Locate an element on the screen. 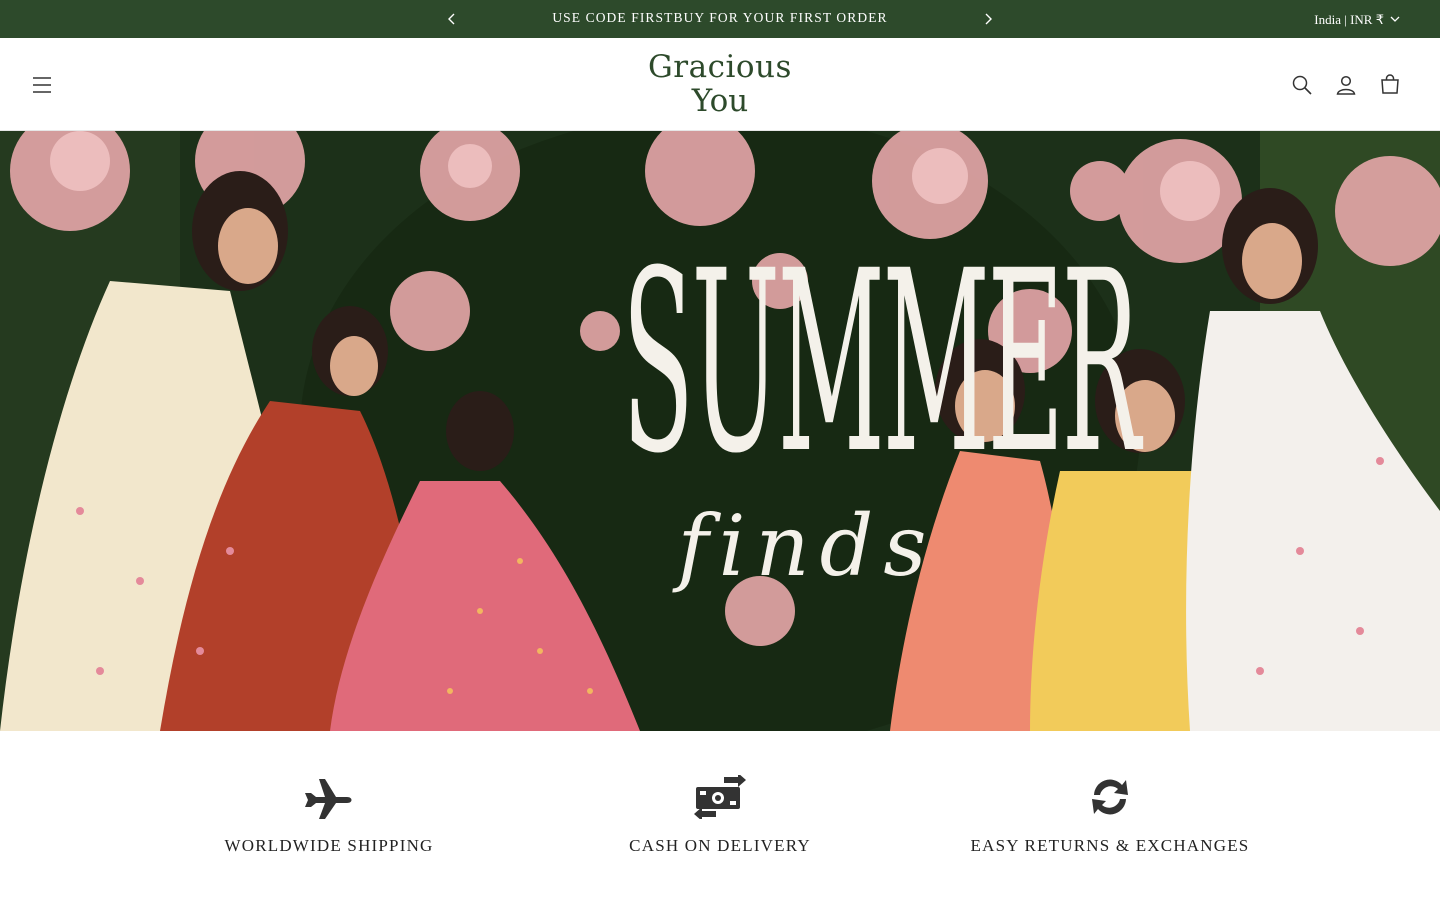 This screenshot has width=1440, height=900. feature-label: WORLDWIDE SHIPPING is located at coordinates (329, 845).